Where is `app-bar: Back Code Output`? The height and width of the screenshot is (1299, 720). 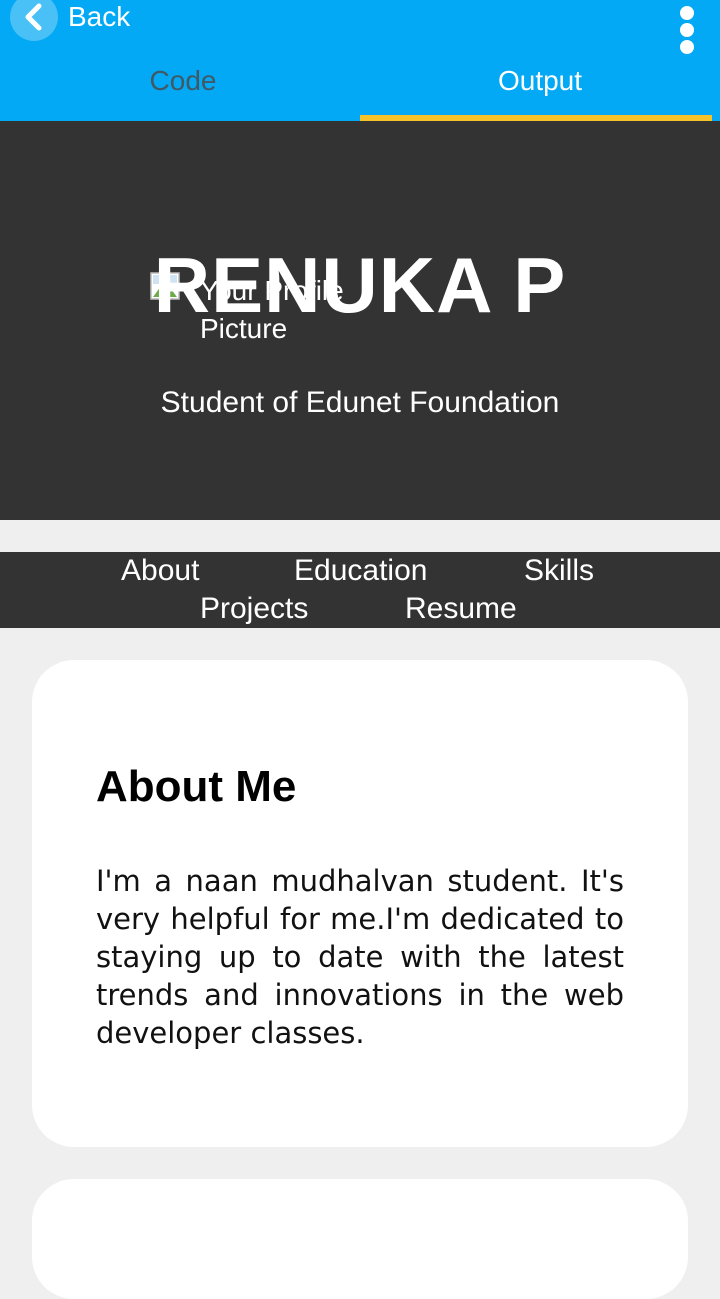 app-bar: Back Code Output is located at coordinates (360, 60).